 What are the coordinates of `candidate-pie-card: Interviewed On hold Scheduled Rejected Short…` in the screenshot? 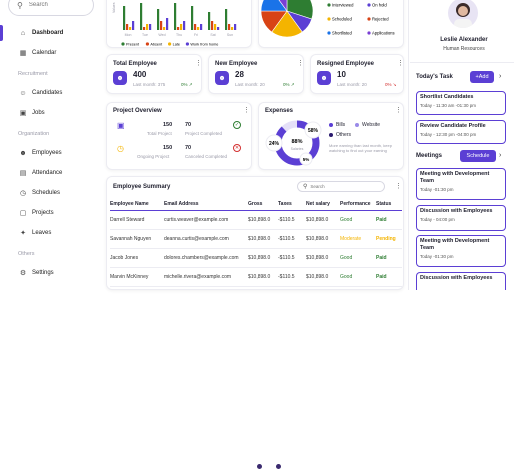 It's located at (331, 24).